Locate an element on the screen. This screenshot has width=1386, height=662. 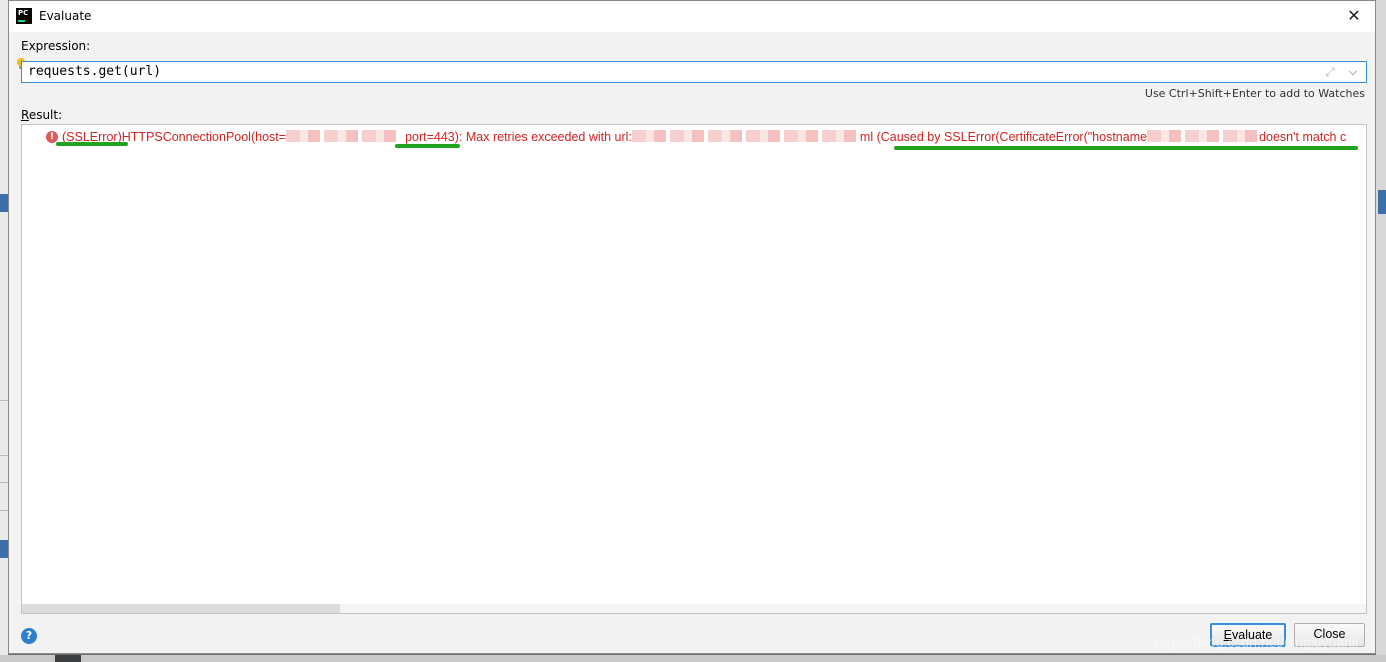
pycharm-app-icon: PC is located at coordinates (24, 16).